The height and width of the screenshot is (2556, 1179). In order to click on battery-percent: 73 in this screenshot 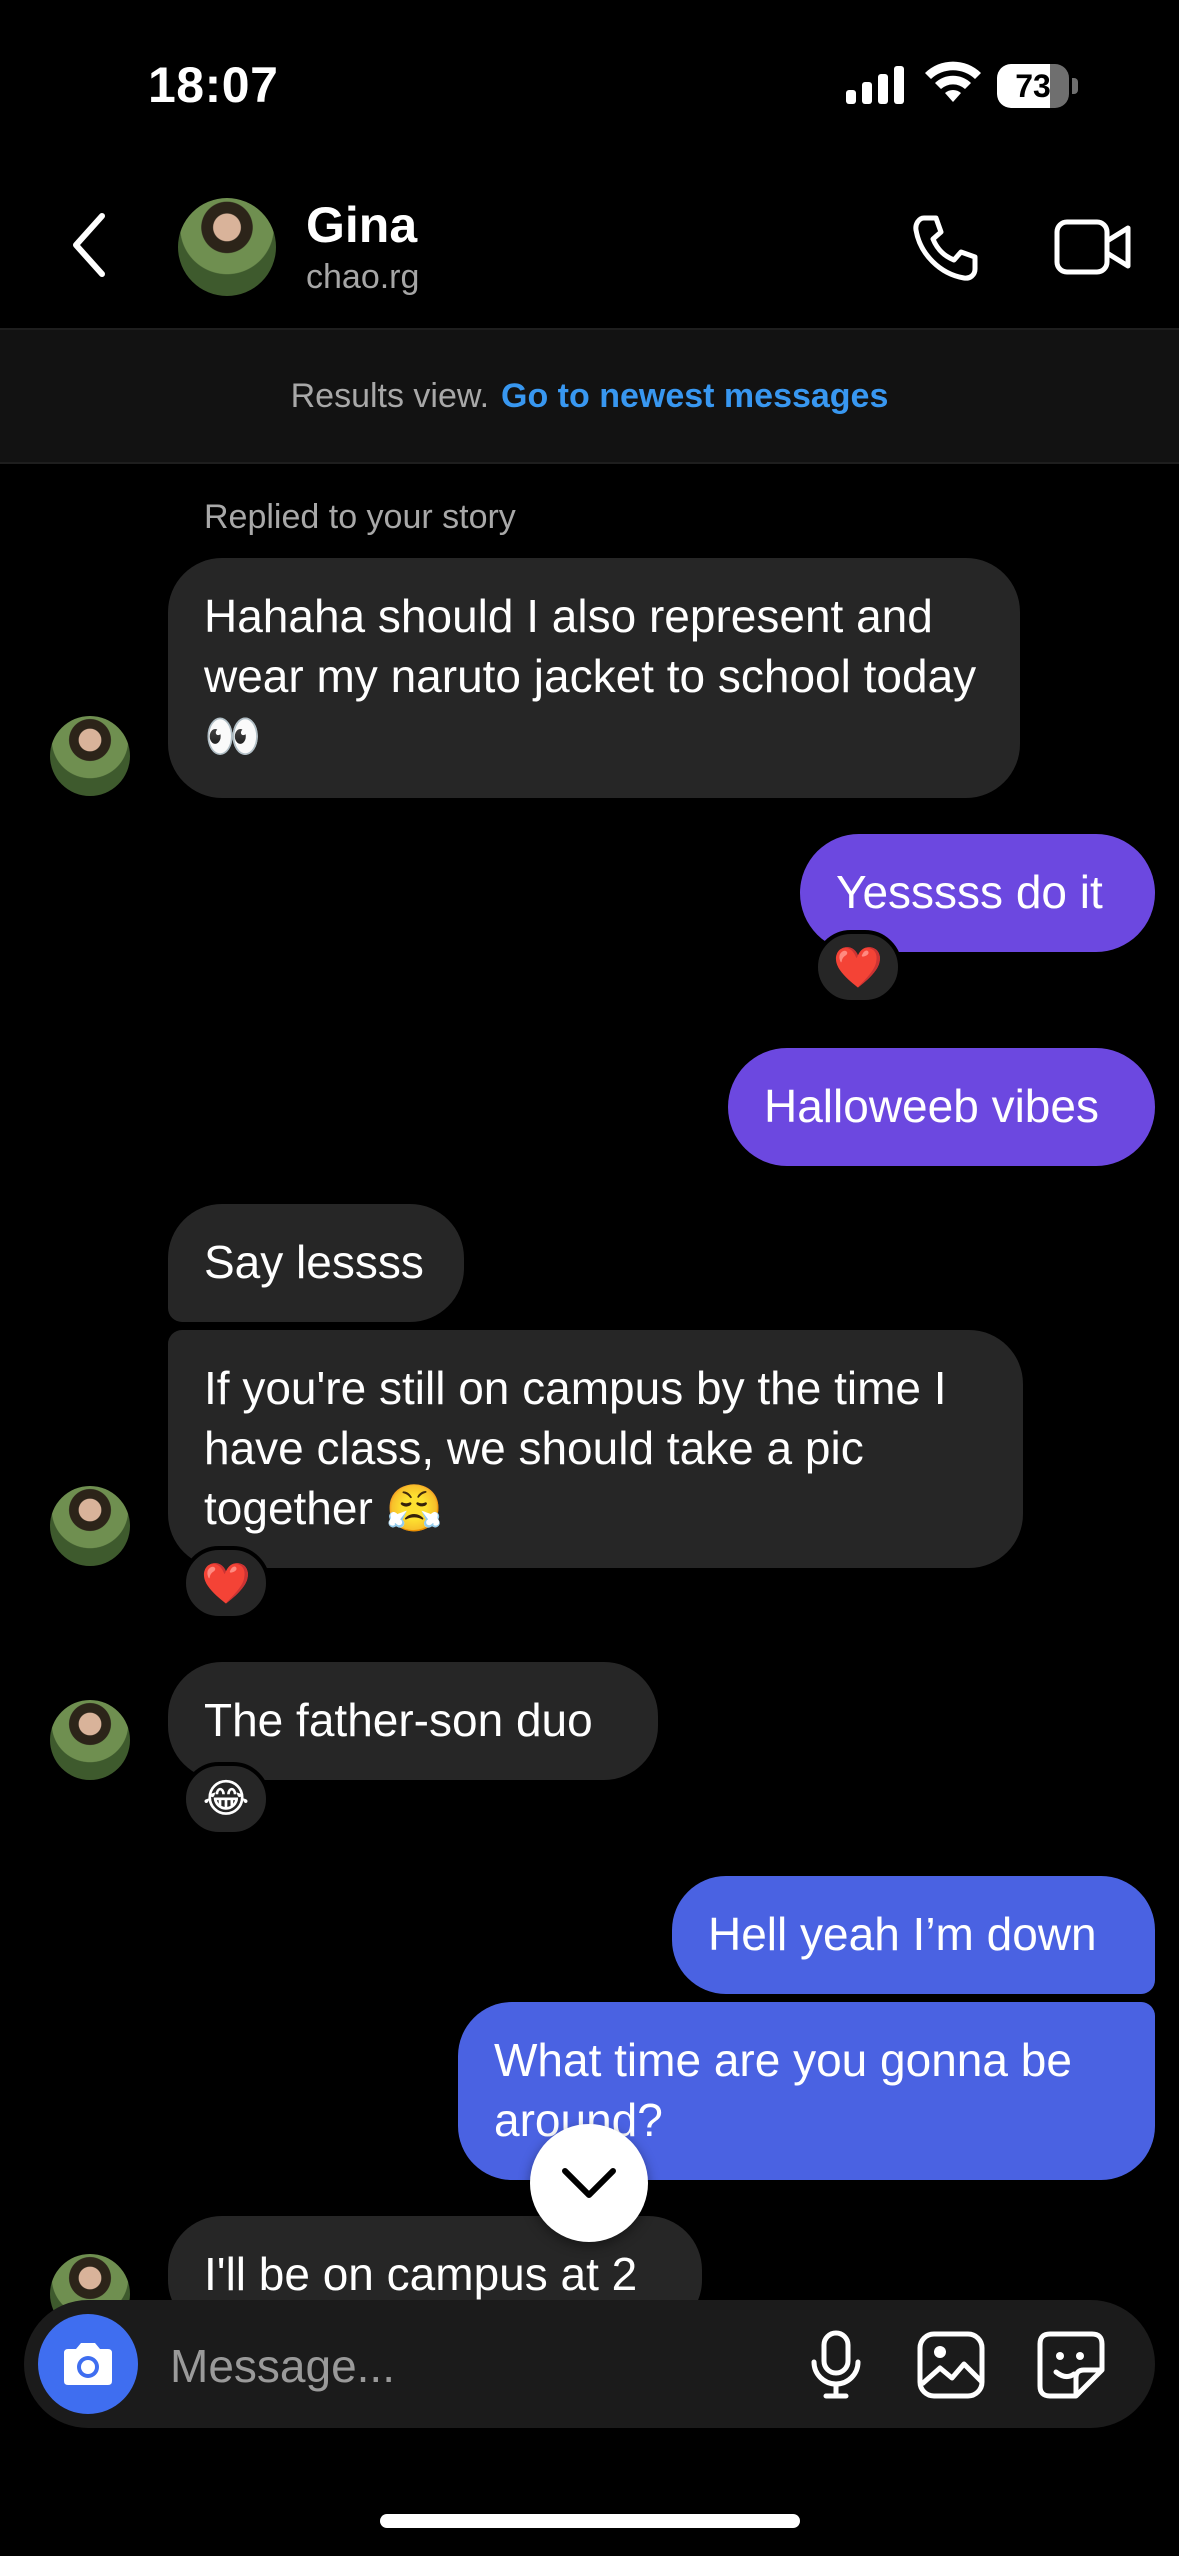, I will do `click(1033, 86)`.